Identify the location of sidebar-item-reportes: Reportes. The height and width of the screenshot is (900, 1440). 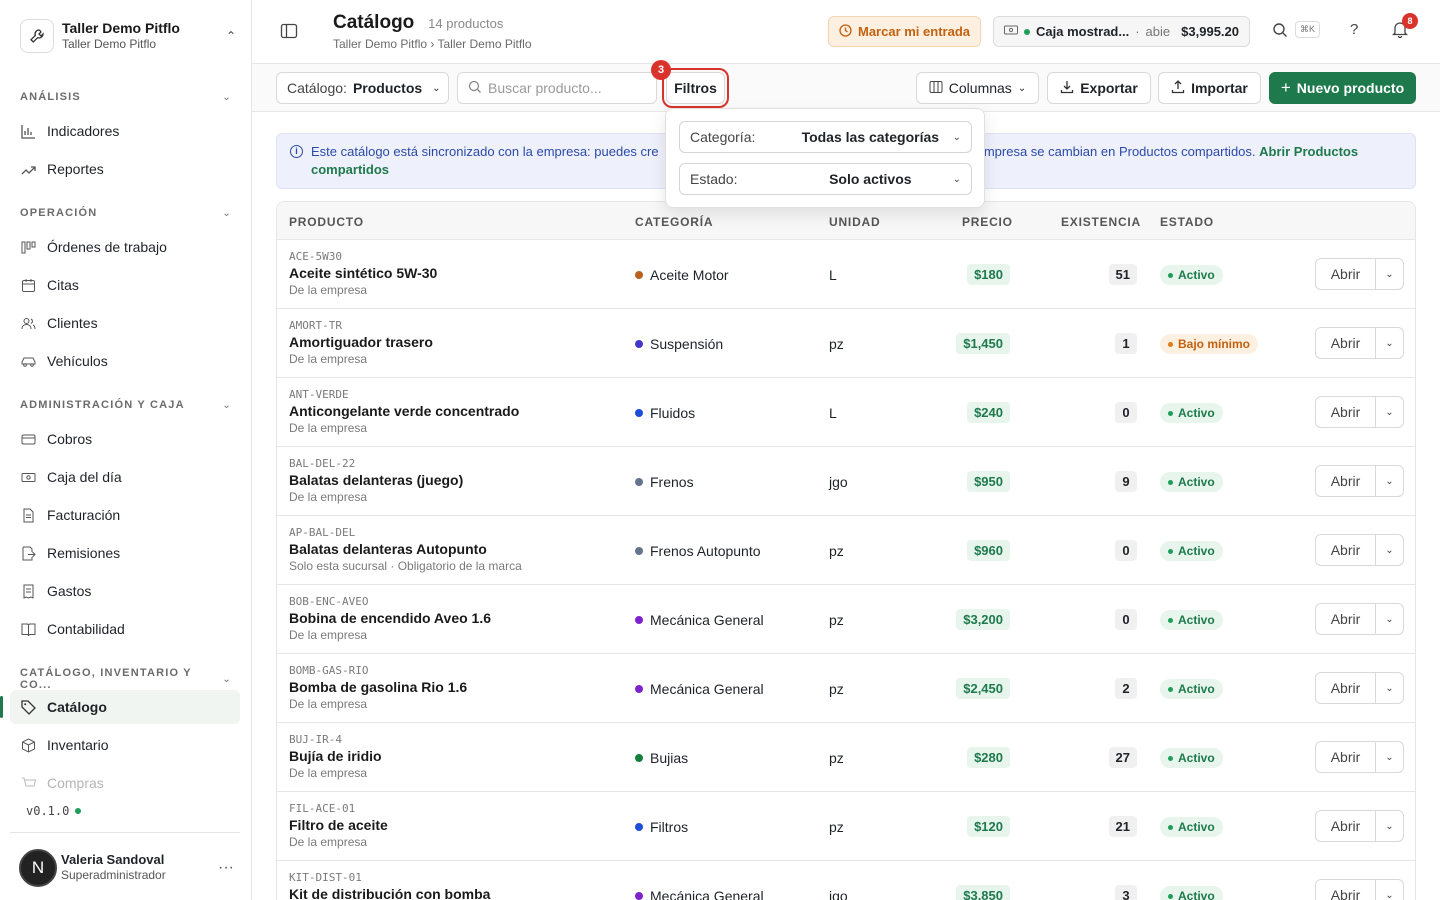
(125, 169).